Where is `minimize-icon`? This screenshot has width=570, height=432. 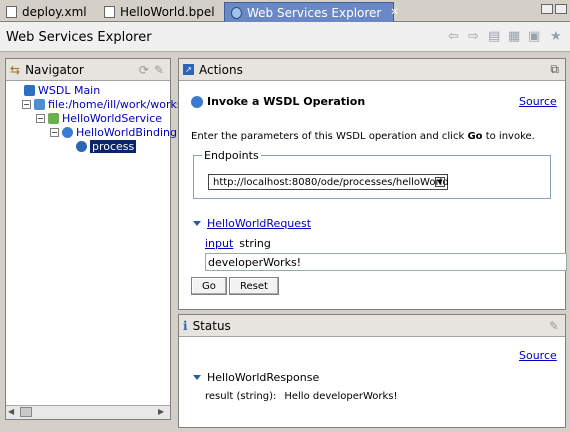
minimize-icon is located at coordinates (547, 9).